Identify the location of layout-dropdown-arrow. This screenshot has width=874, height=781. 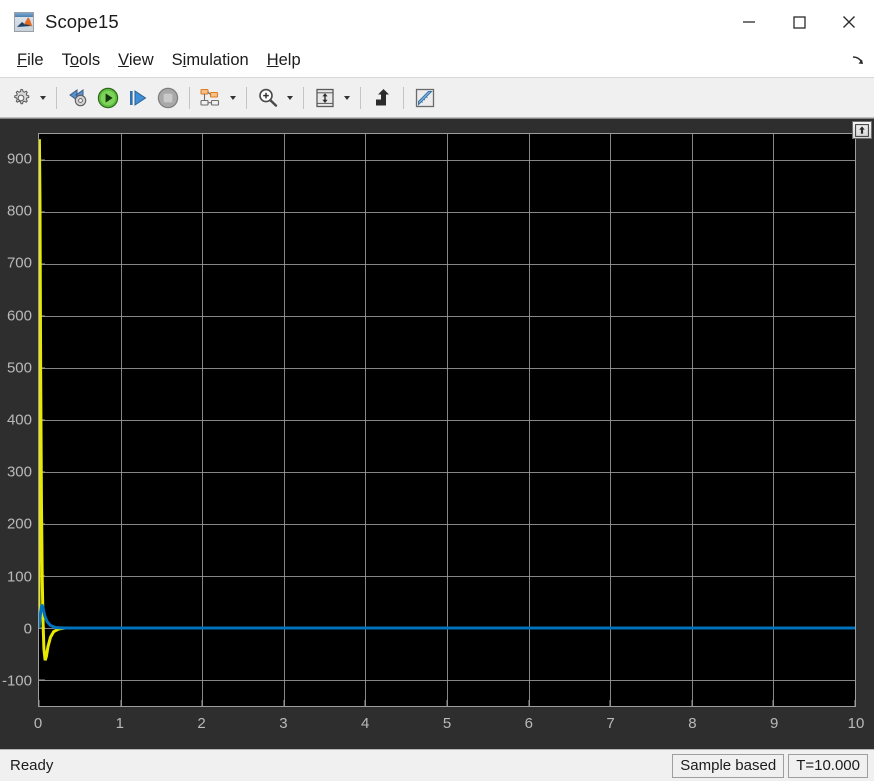
(233, 98).